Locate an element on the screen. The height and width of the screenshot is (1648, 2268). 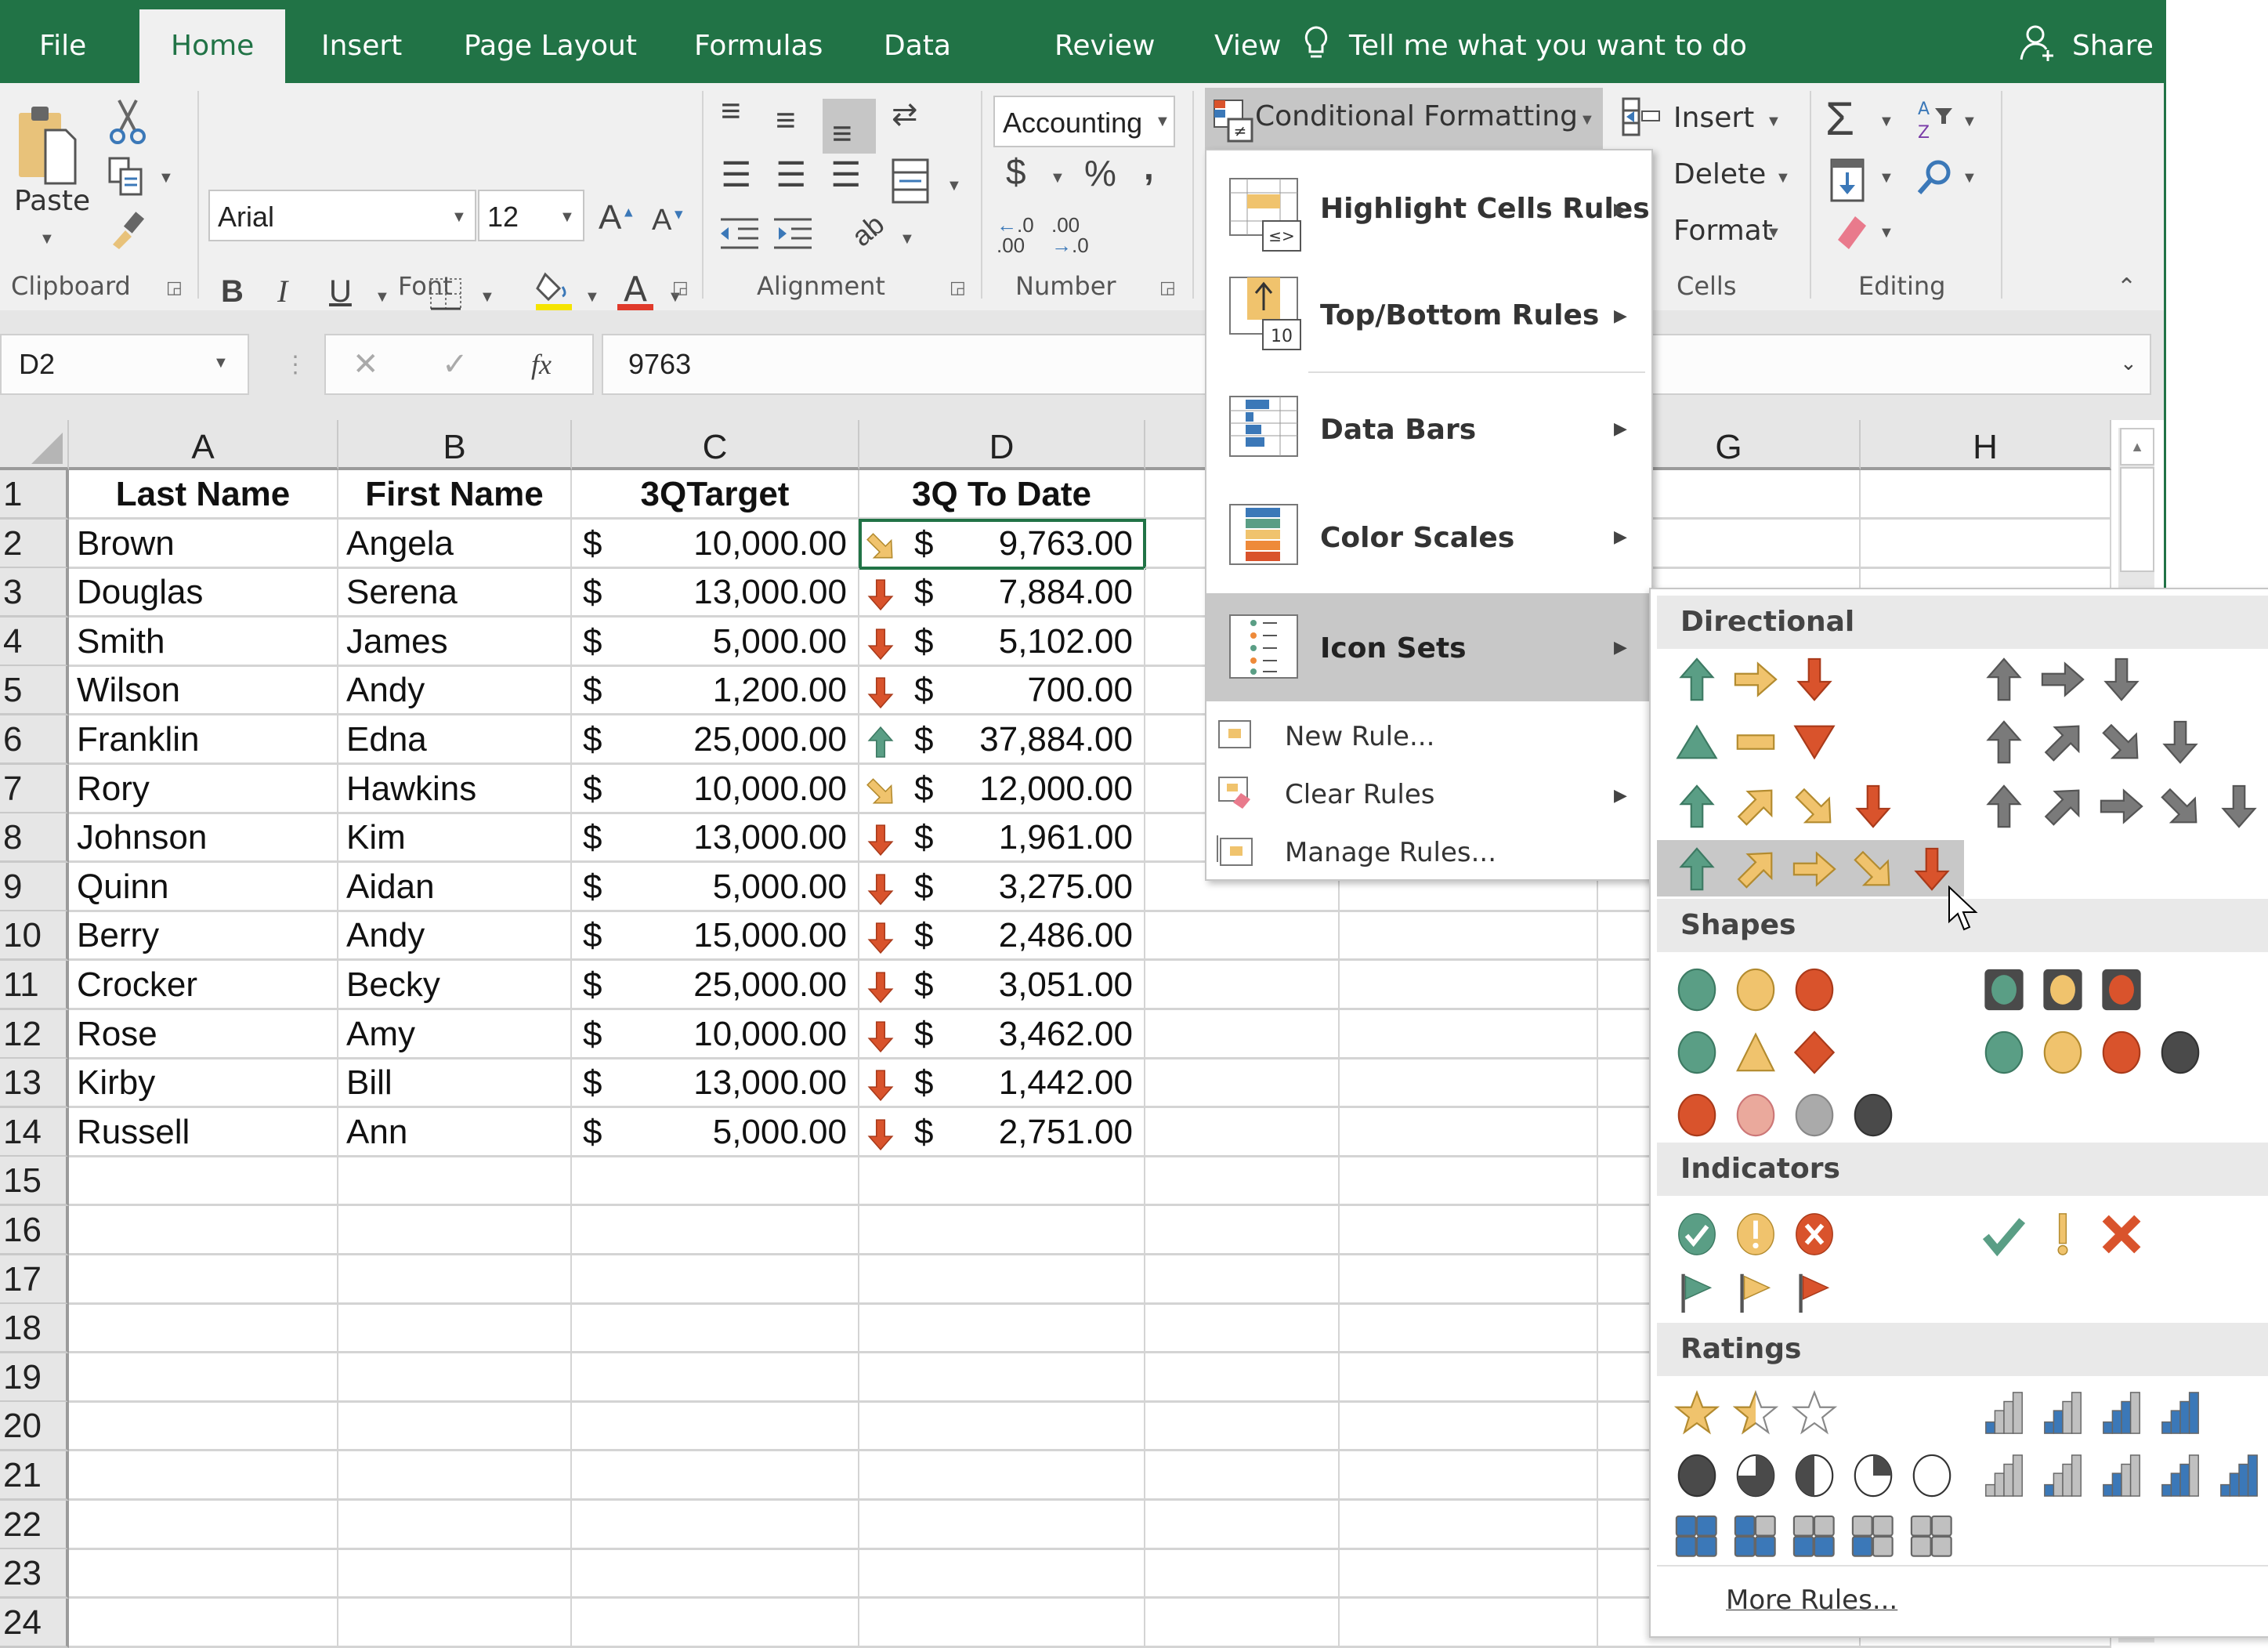
insert-function-button: fx is located at coordinates (542, 364).